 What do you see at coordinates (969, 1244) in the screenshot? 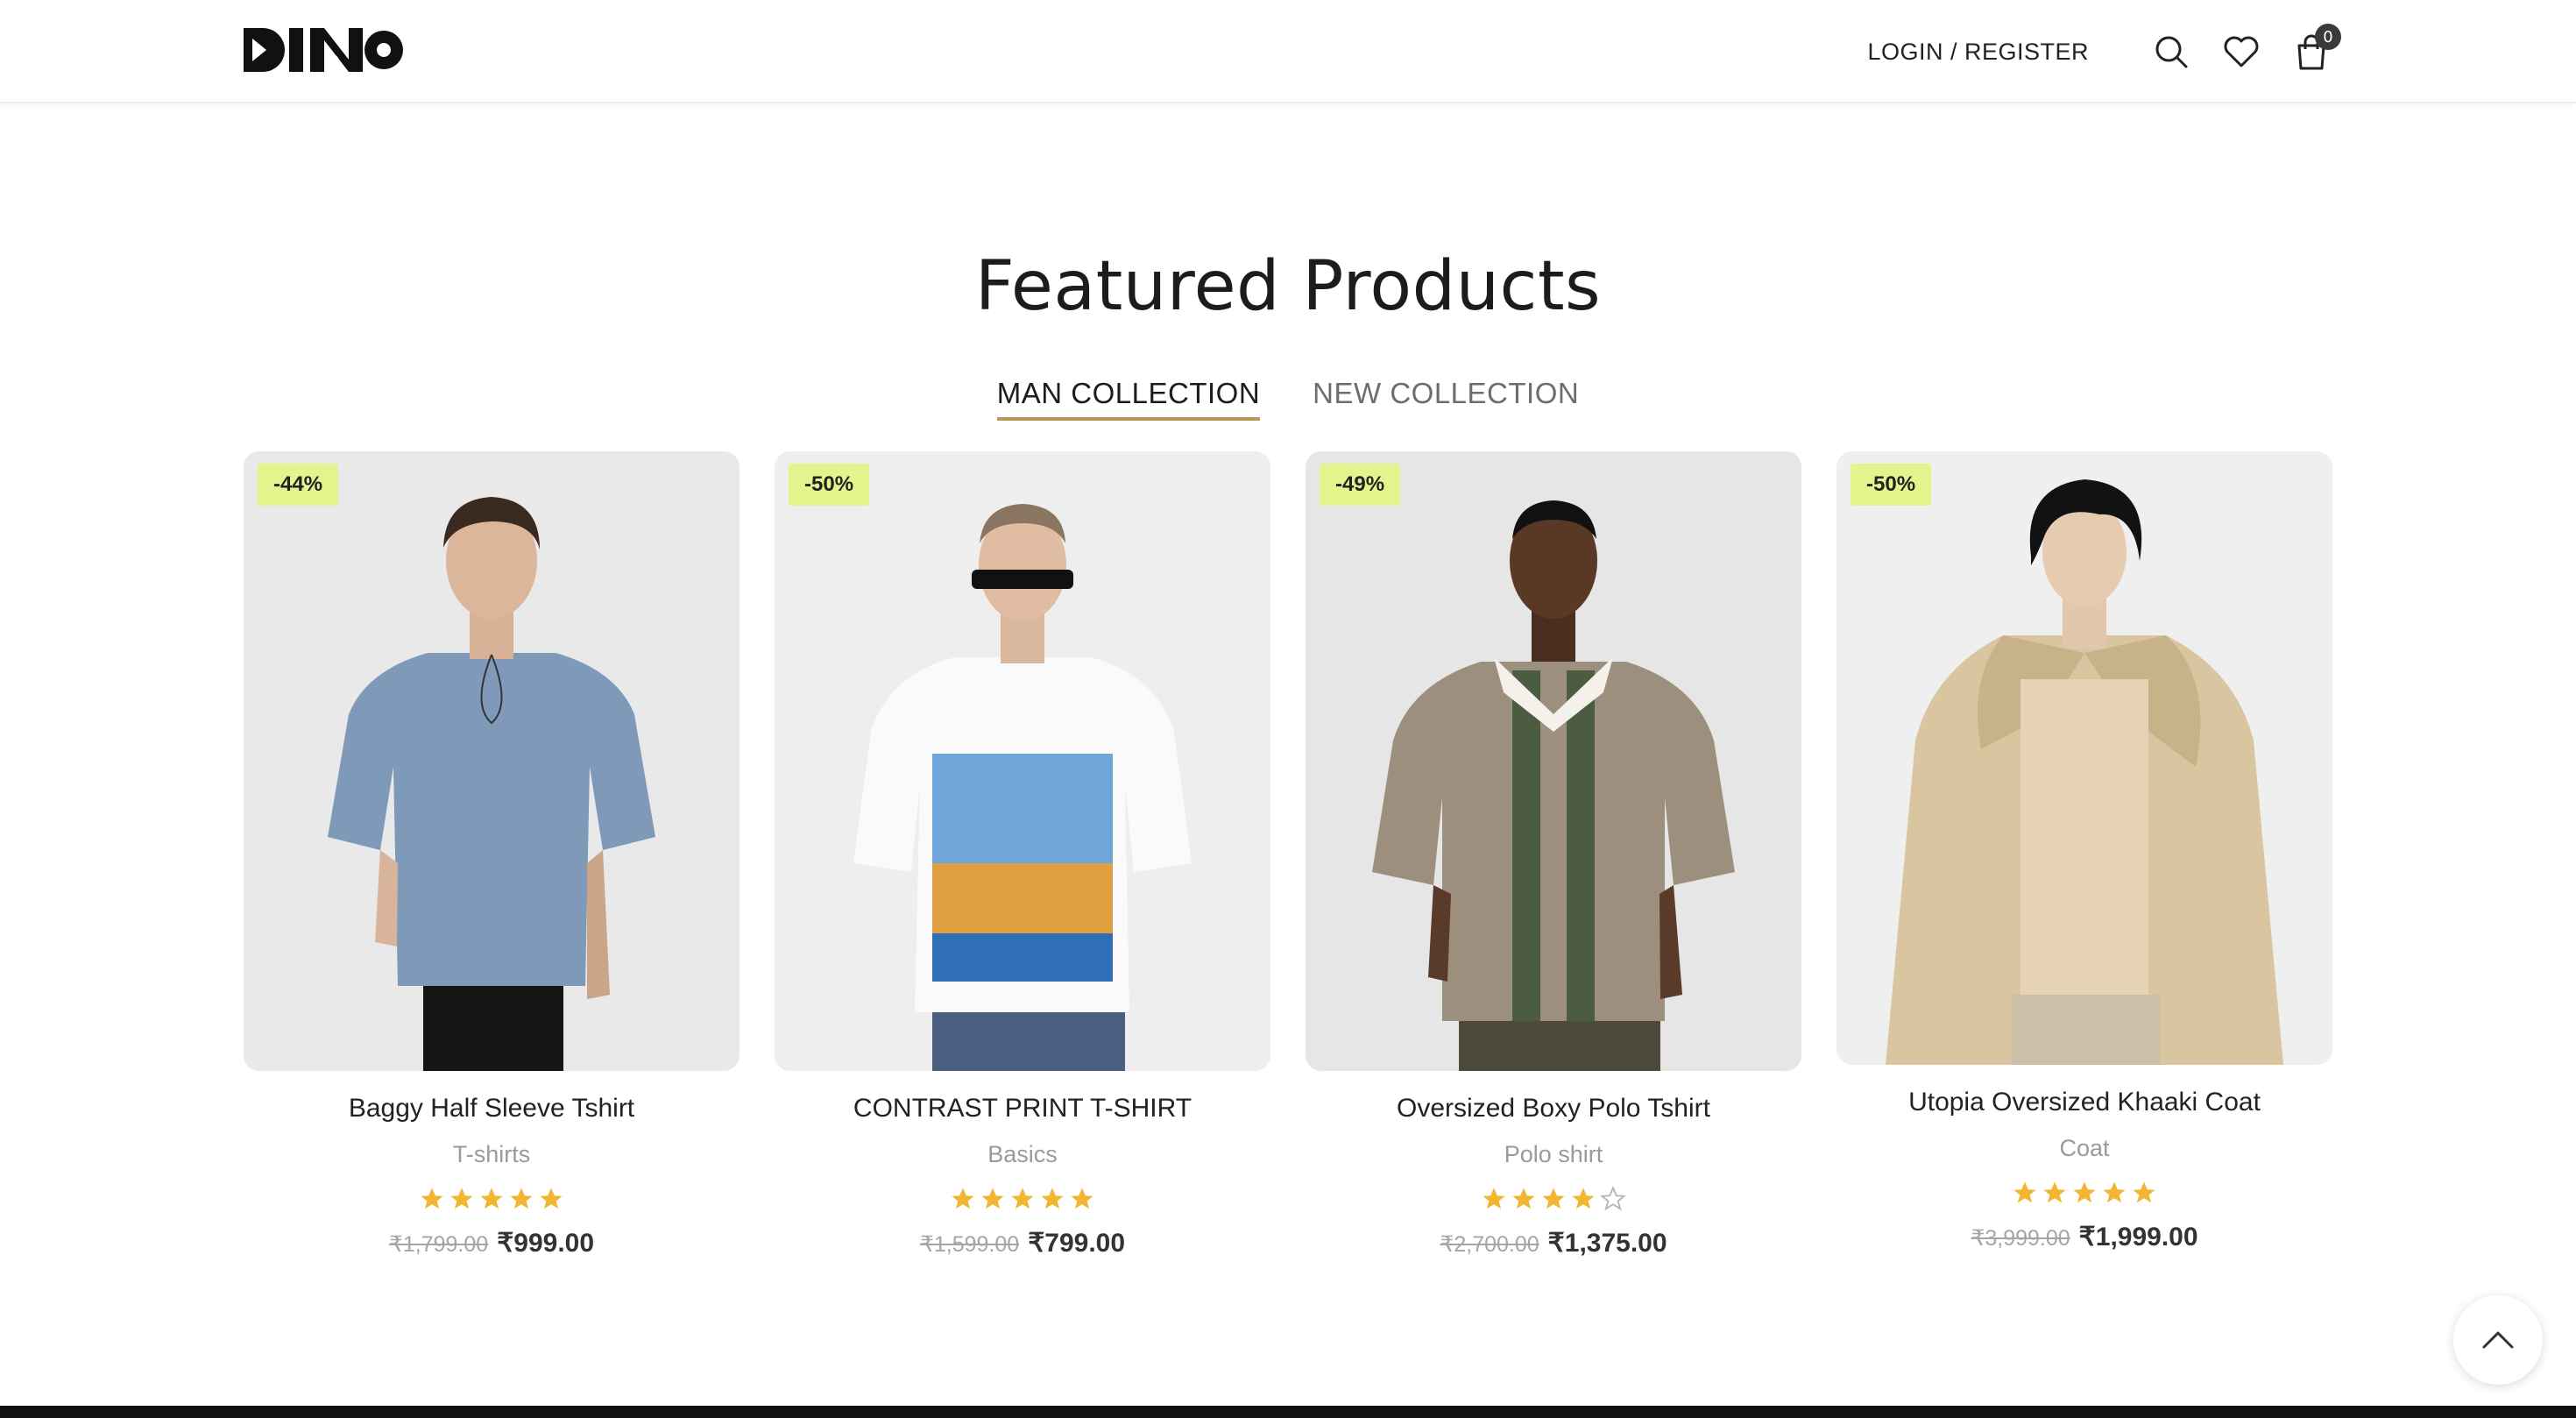
I see `old-price: ₹1,599.00` at bounding box center [969, 1244].